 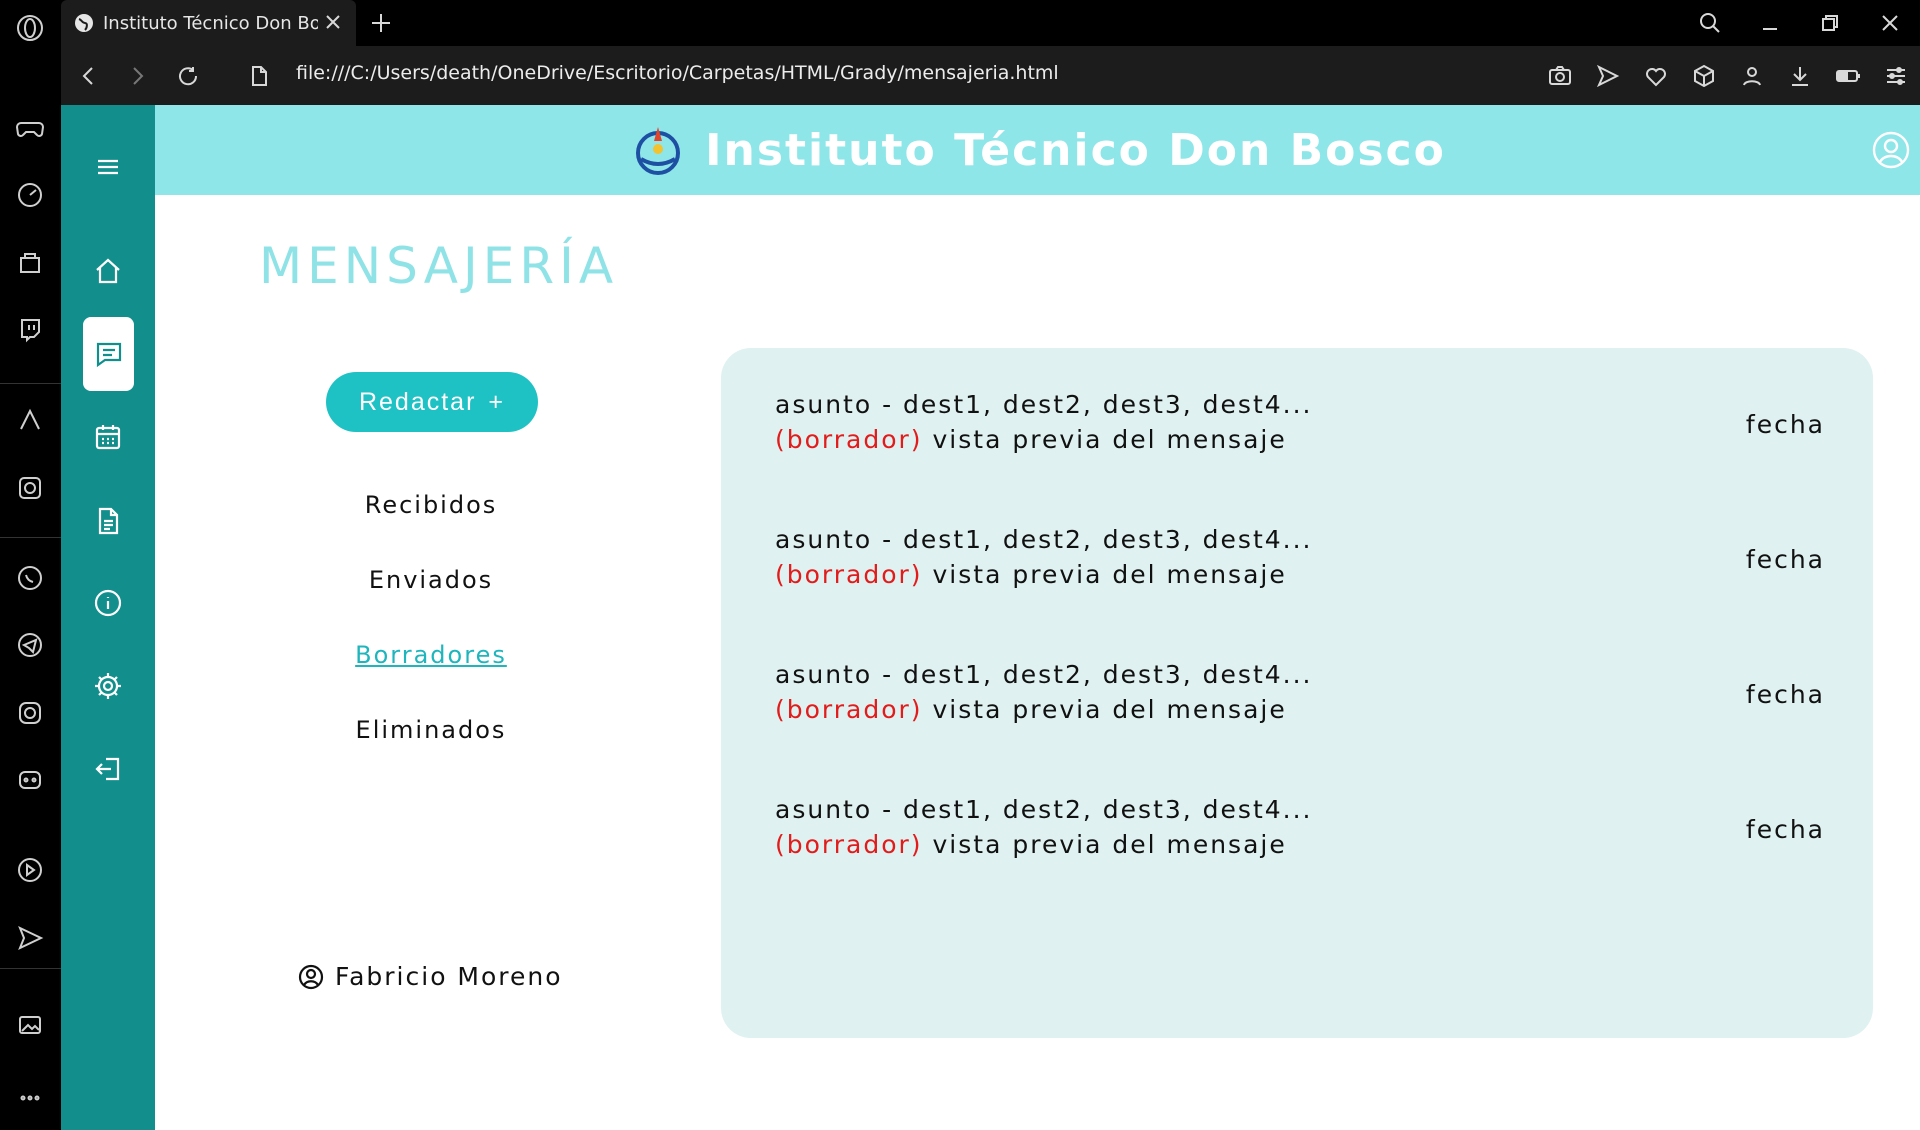 I want to click on chatgpt-icon, so click(x=30, y=488).